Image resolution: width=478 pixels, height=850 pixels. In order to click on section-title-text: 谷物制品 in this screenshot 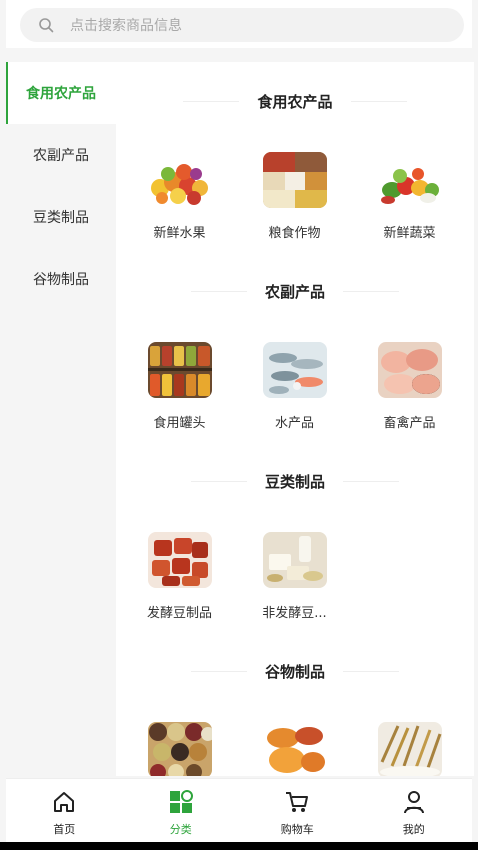, I will do `click(294, 671)`.